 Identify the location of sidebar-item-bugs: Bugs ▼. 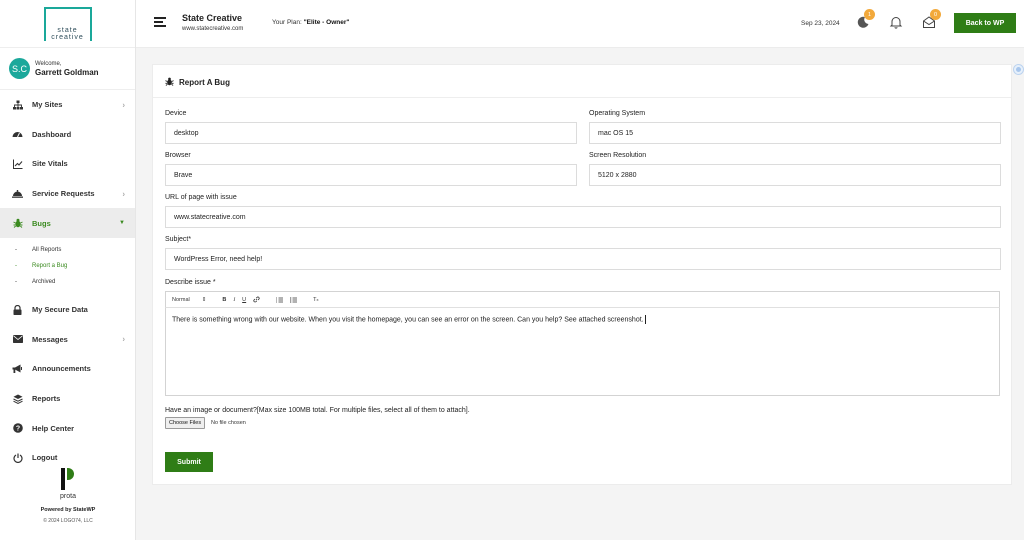
(67, 223).